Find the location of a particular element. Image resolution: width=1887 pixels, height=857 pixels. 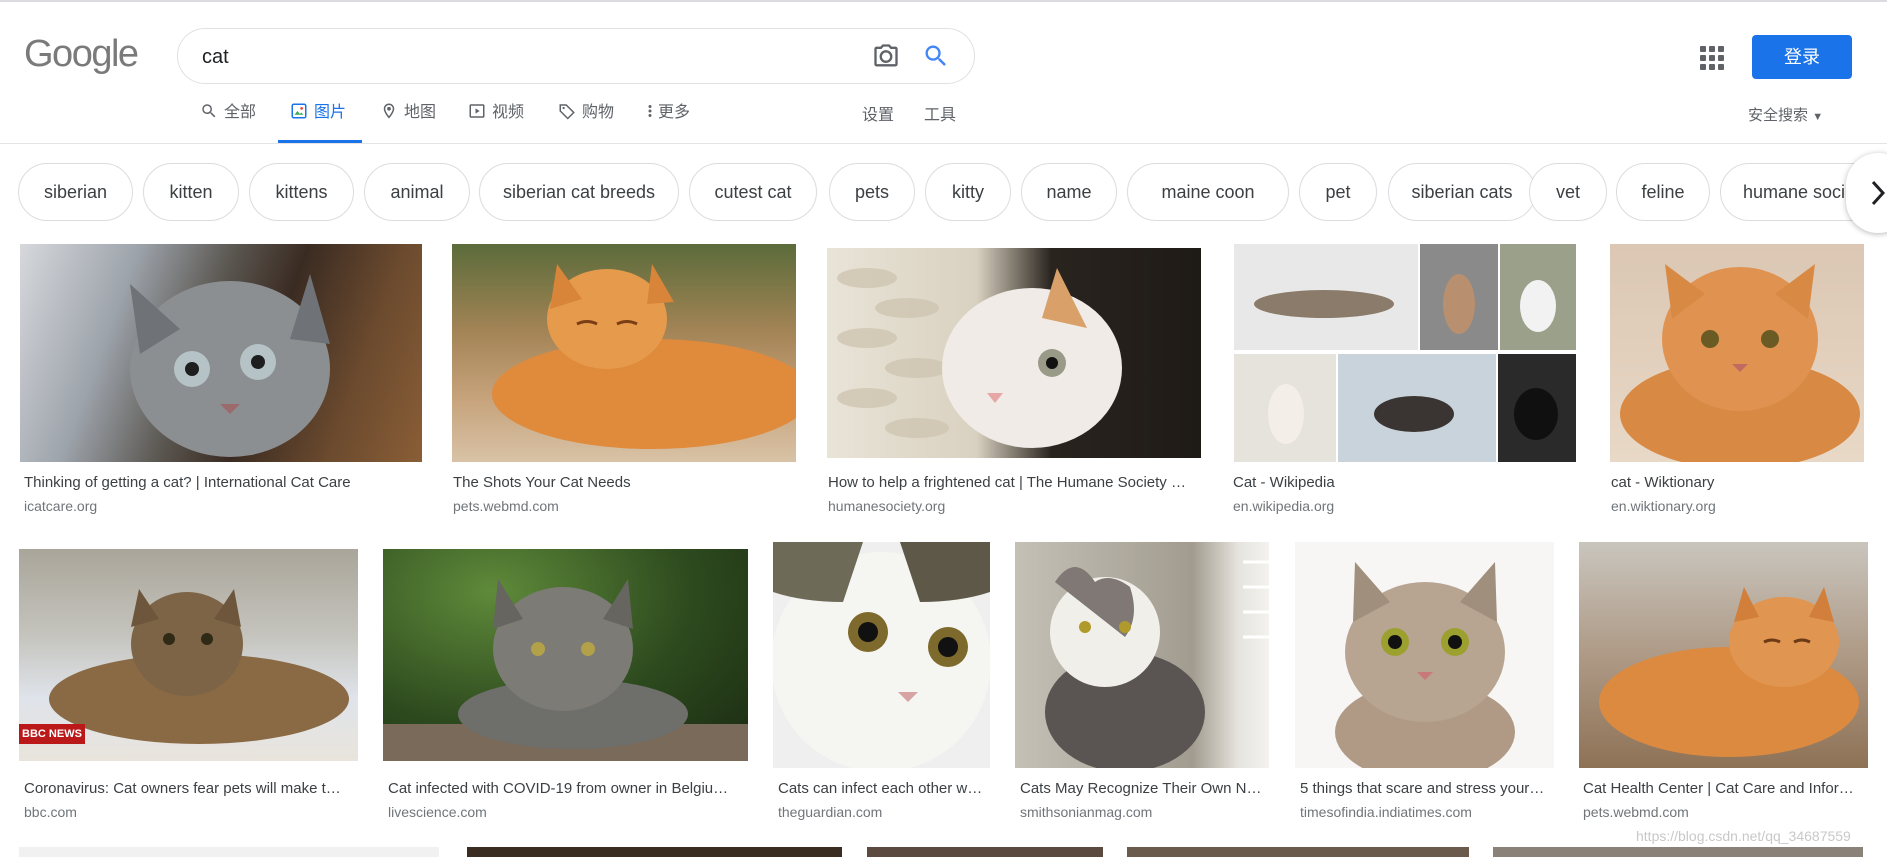

tools-link: 工具 is located at coordinates (940, 113).